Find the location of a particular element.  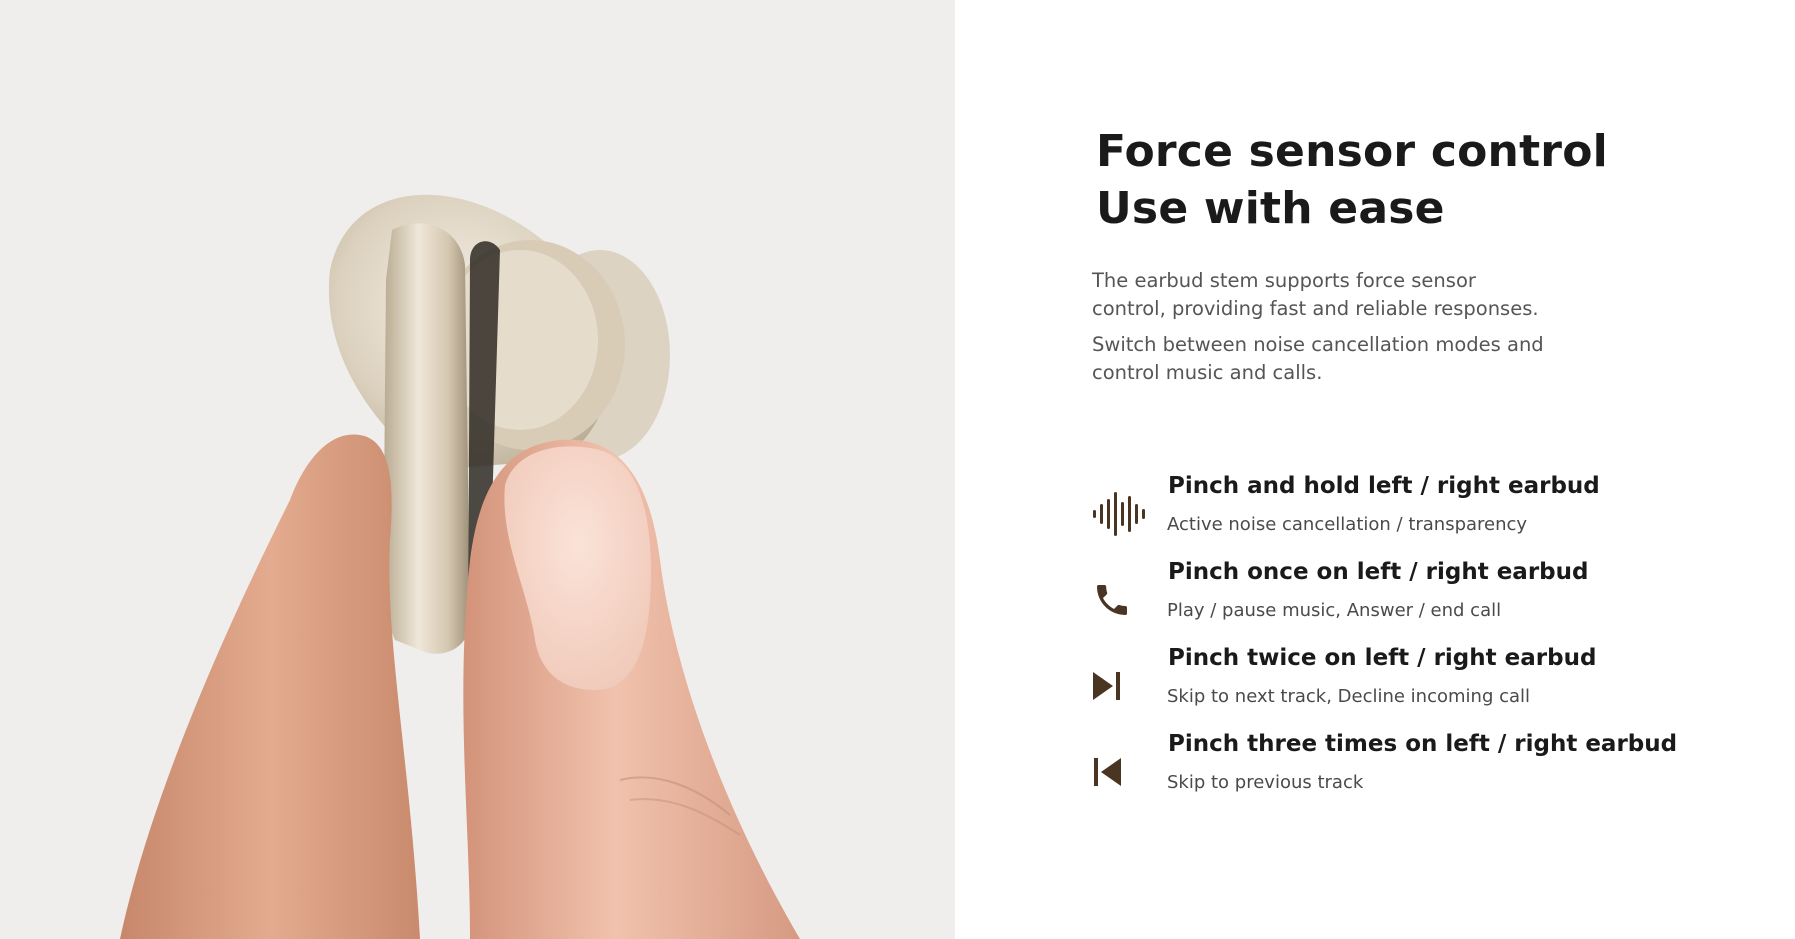

gesture-title: Pinch once on left / right earbud is located at coordinates (1378, 572).